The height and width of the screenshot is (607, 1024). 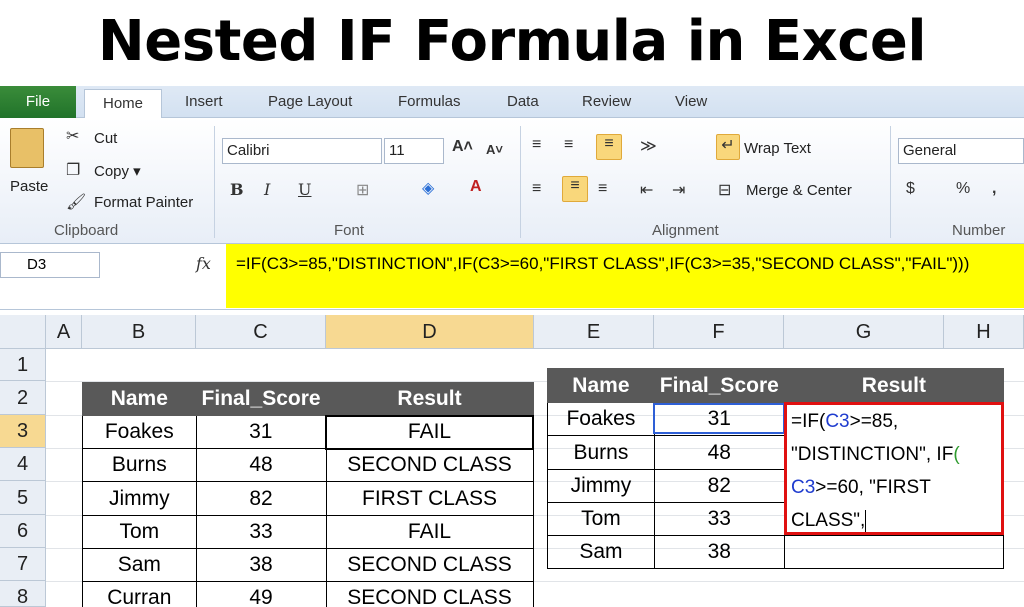 I want to click on table-cell: 49, so click(x=261, y=594).